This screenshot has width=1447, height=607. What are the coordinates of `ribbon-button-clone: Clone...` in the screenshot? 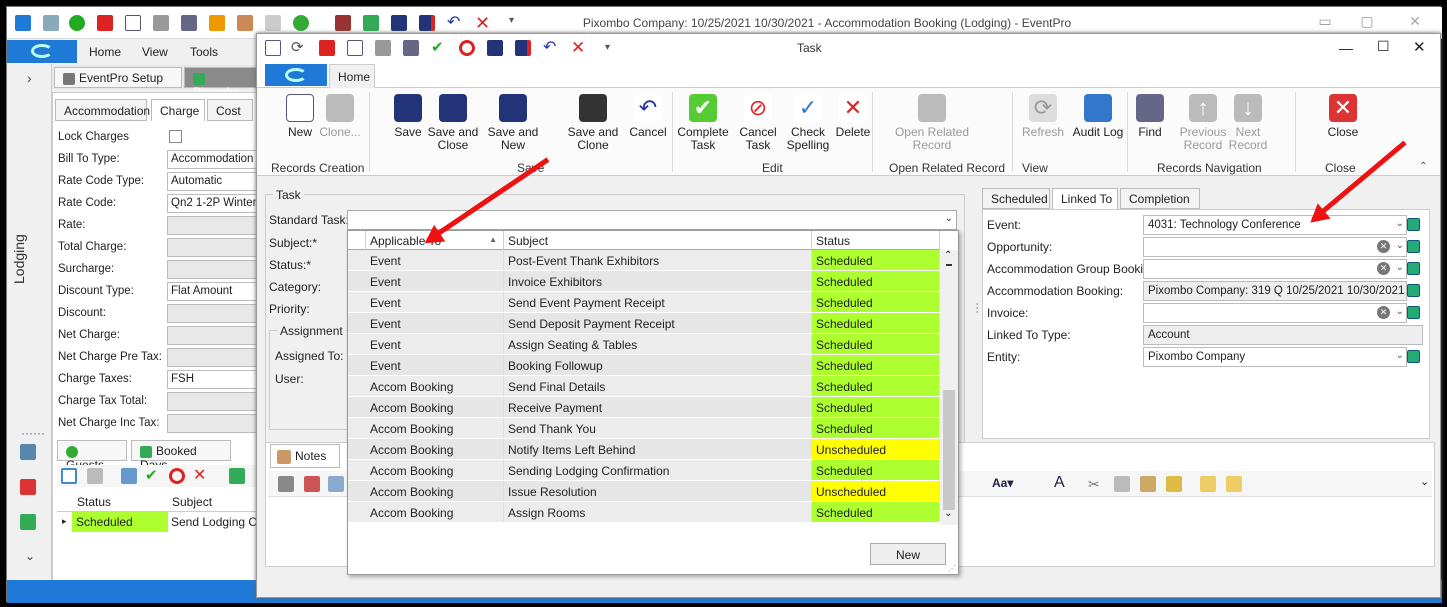 It's located at (340, 116).